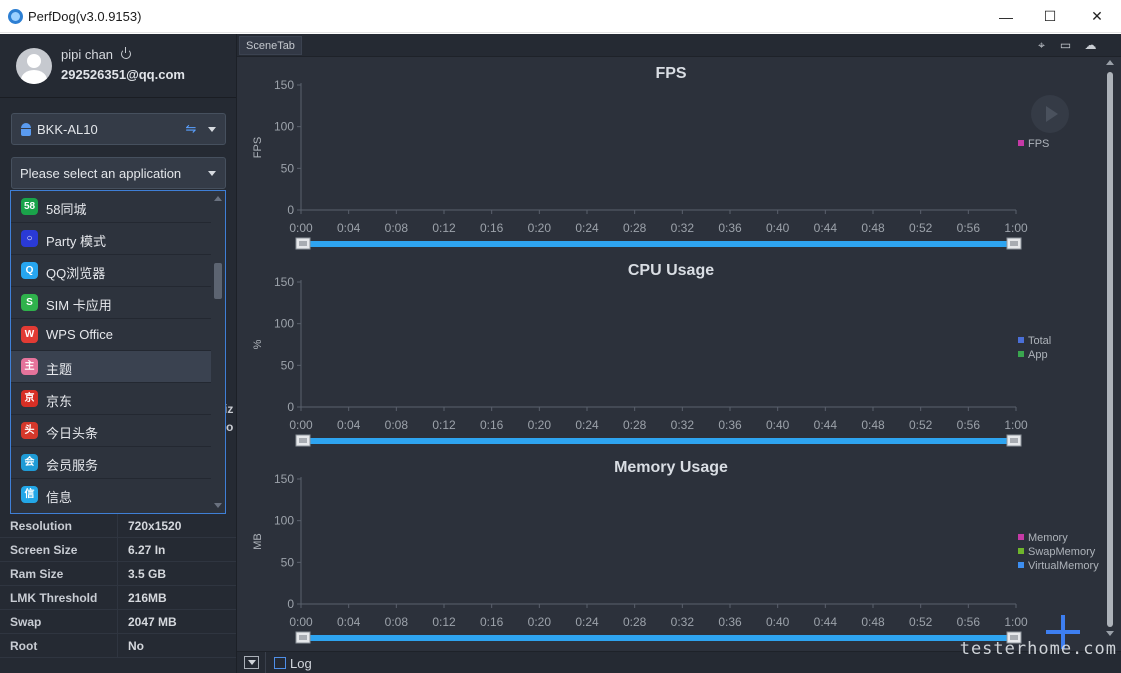 The height and width of the screenshot is (673, 1121). I want to click on list-scrollbar, so click(218, 352).